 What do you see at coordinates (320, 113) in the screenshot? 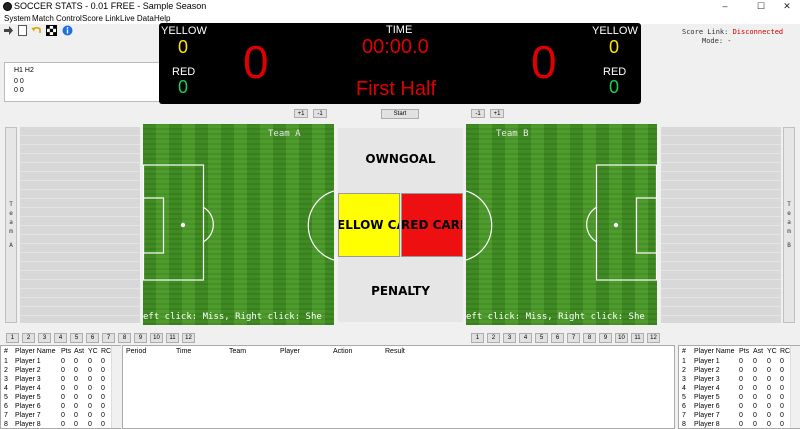
I see `home-minus1-button: -1` at bounding box center [320, 113].